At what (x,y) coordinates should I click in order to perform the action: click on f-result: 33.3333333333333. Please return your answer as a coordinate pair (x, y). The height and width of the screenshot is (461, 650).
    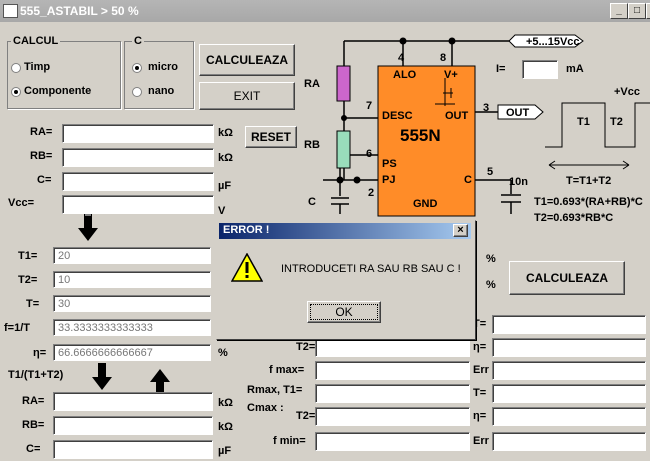
    Looking at the image, I should click on (132, 327).